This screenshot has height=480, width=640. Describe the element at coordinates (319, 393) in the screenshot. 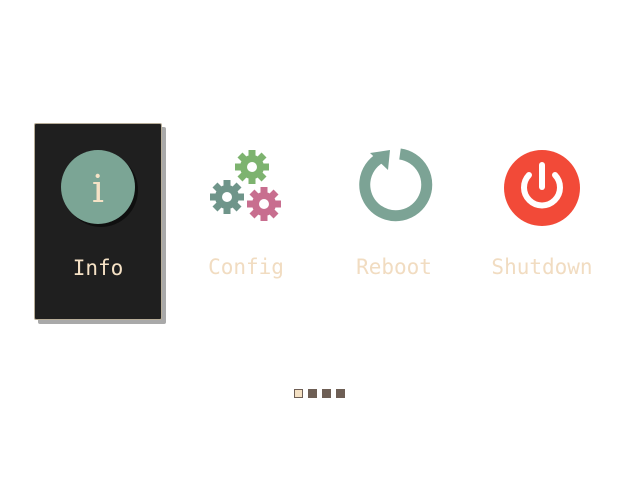

I see `page-indicator` at that location.